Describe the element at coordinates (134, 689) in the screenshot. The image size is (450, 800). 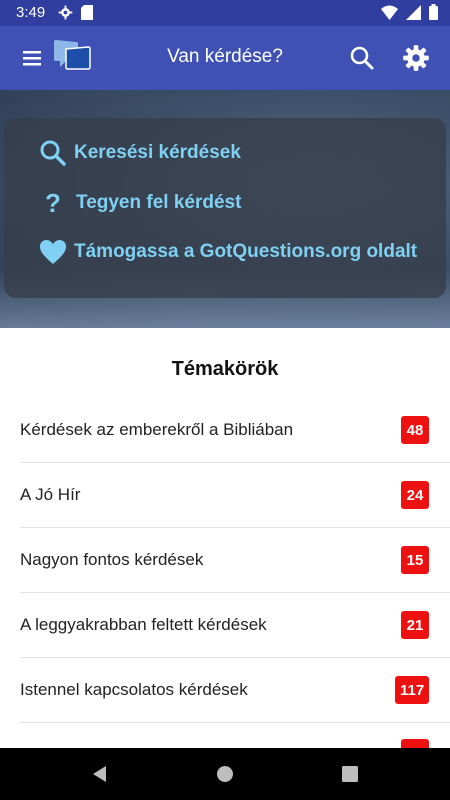
I see `topic-label: Istennel kapcsolatos kérdések` at that location.